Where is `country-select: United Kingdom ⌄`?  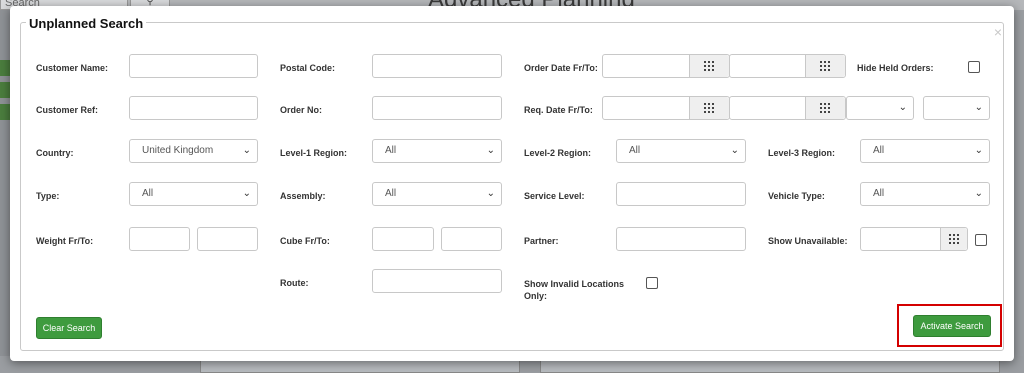 country-select: United Kingdom ⌄ is located at coordinates (193, 151).